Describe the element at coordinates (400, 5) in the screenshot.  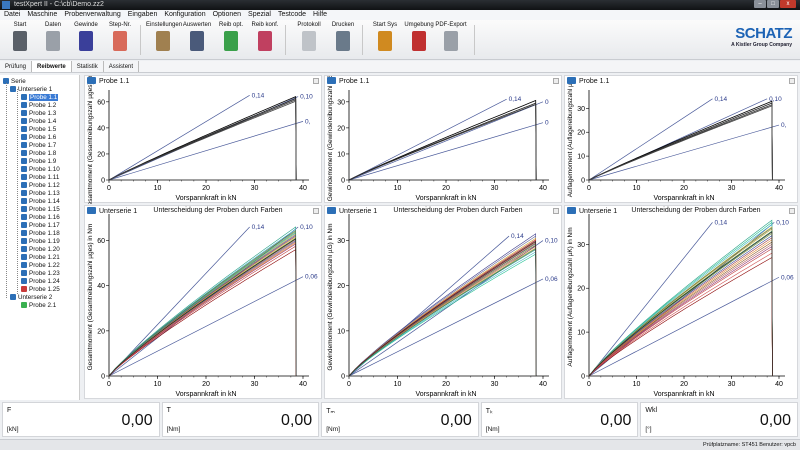
I see `title-bar: testXpert II - C:\cb\Demo.zz2 – □ x` at that location.